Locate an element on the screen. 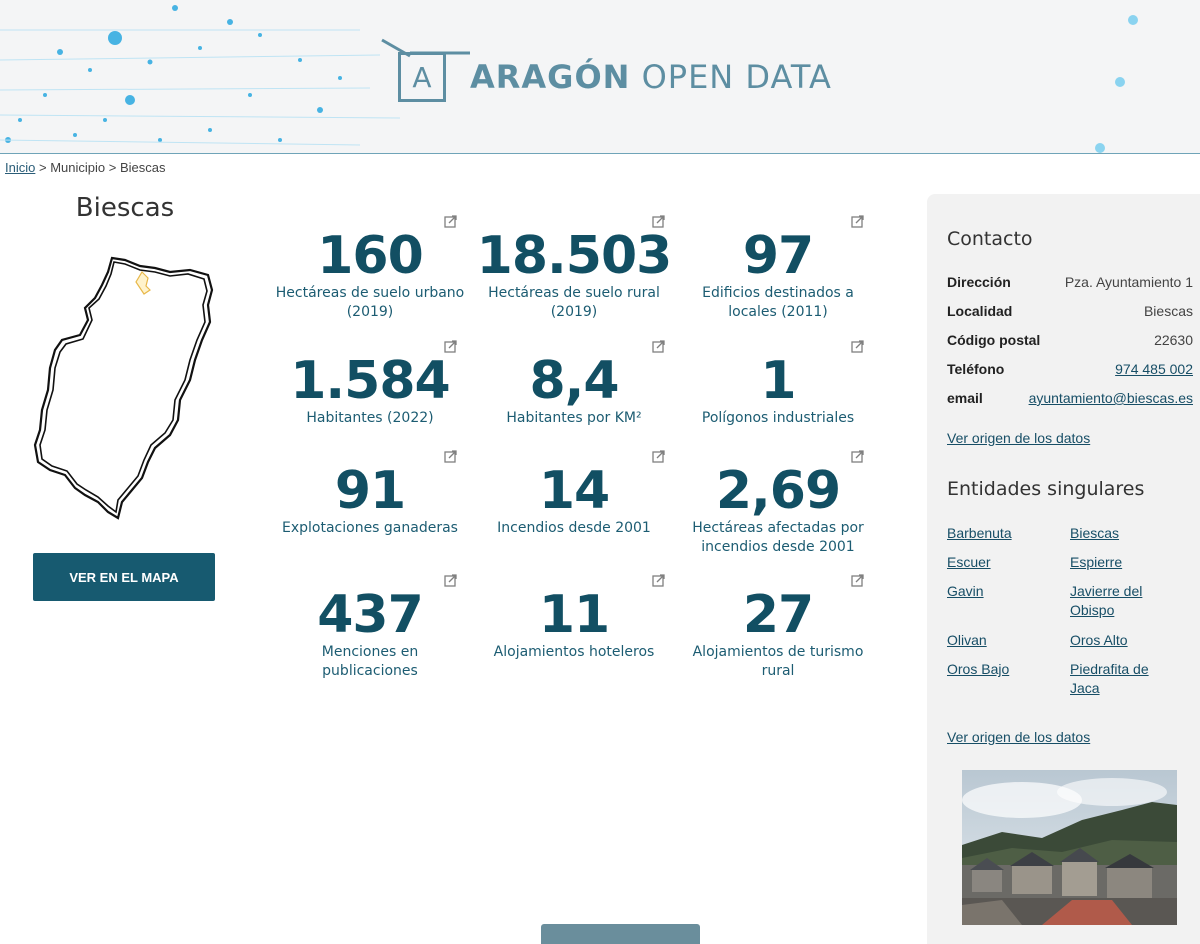  contact-data-origin-link: Ver origen de los datos is located at coordinates (1018, 438).